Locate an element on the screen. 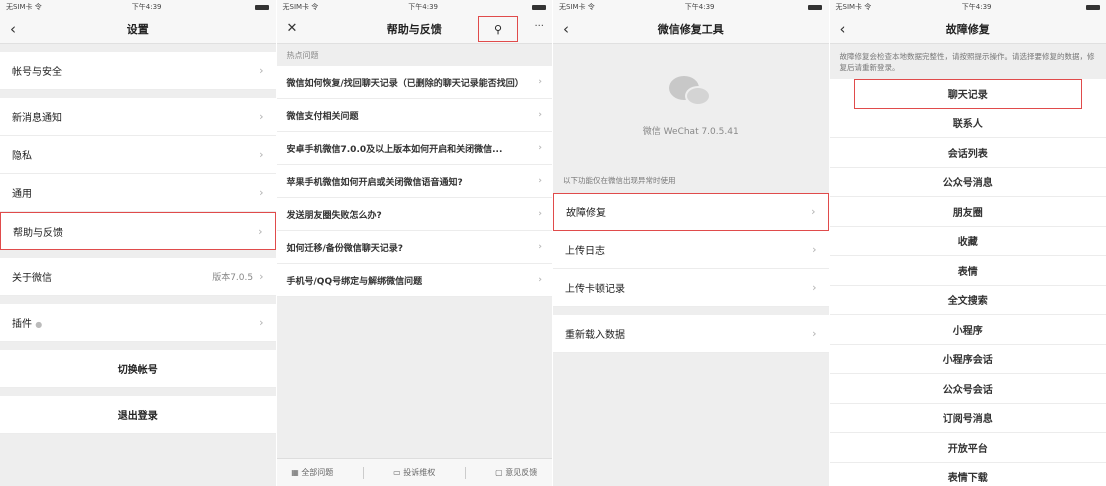 The width and height of the screenshot is (1106, 486). list-item: 公众号会话 is located at coordinates (967, 389).